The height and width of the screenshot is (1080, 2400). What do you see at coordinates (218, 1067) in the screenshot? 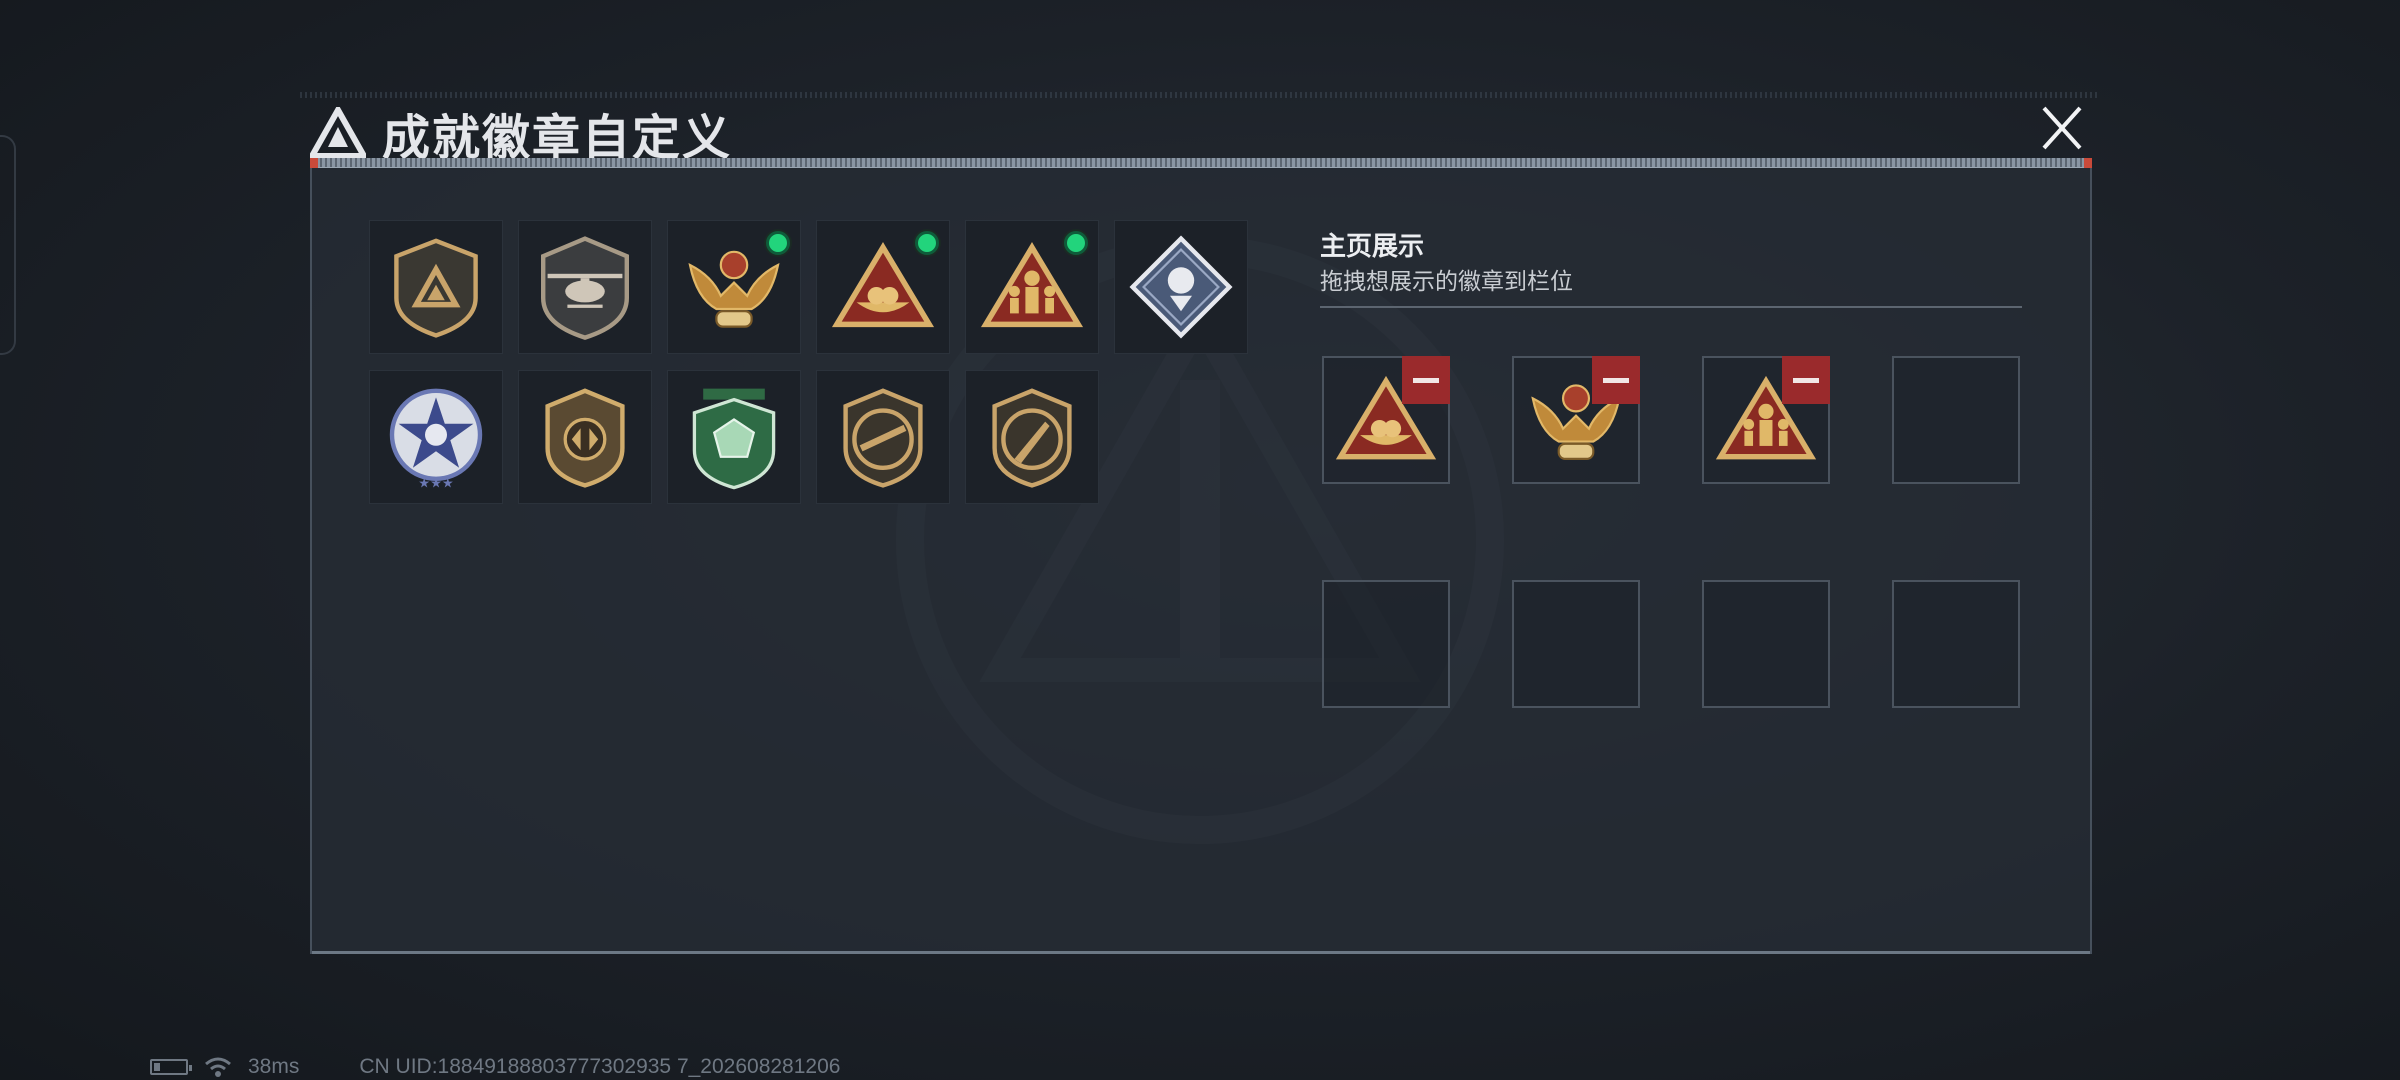
I see `wifi-icon` at bounding box center [218, 1067].